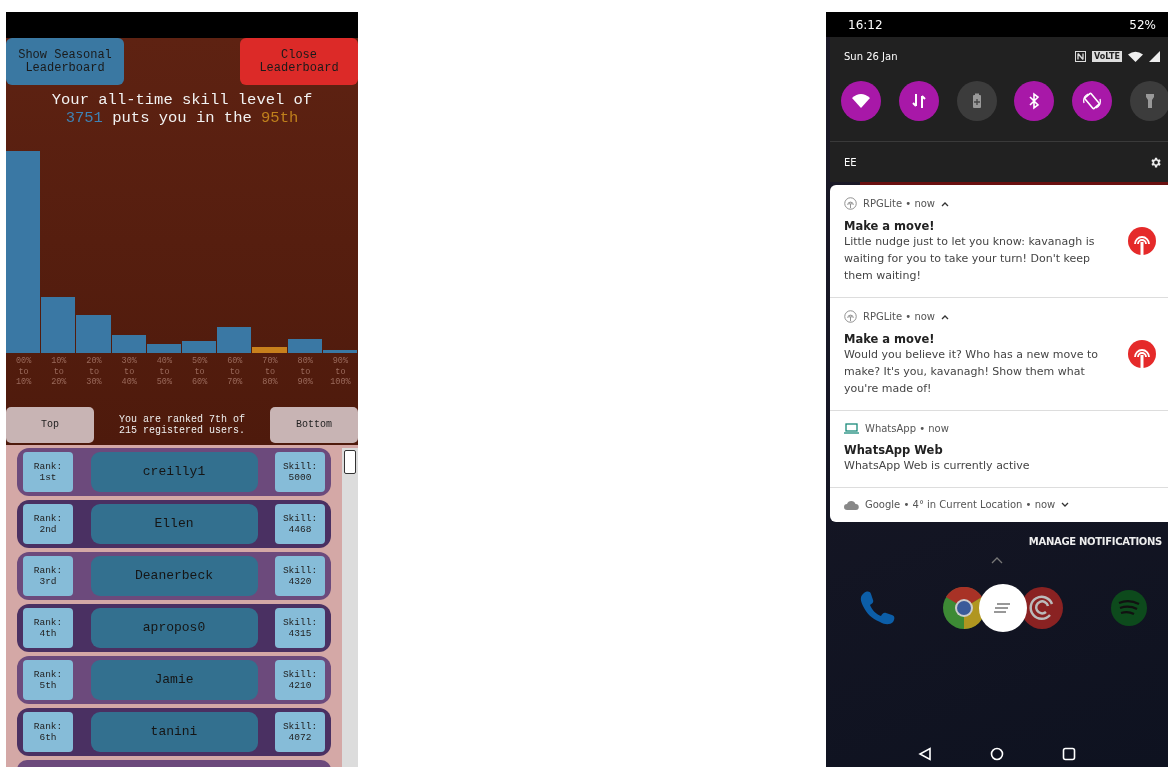 The image size is (1168, 767). What do you see at coordinates (300, 627) in the screenshot?
I see `skill-label: Skill: 4315` at bounding box center [300, 627].